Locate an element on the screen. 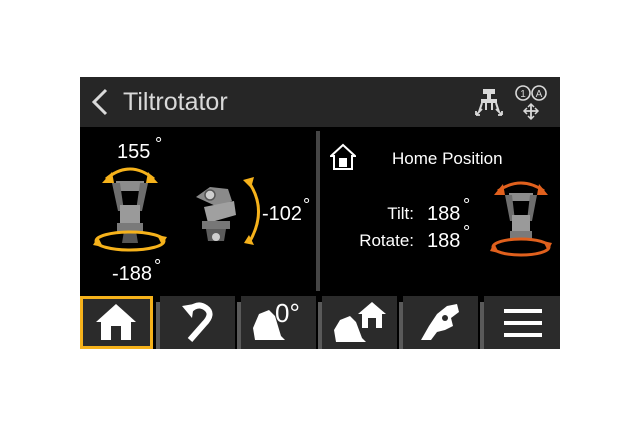 The height and width of the screenshot is (425, 640). panel-divider is located at coordinates (318, 211).